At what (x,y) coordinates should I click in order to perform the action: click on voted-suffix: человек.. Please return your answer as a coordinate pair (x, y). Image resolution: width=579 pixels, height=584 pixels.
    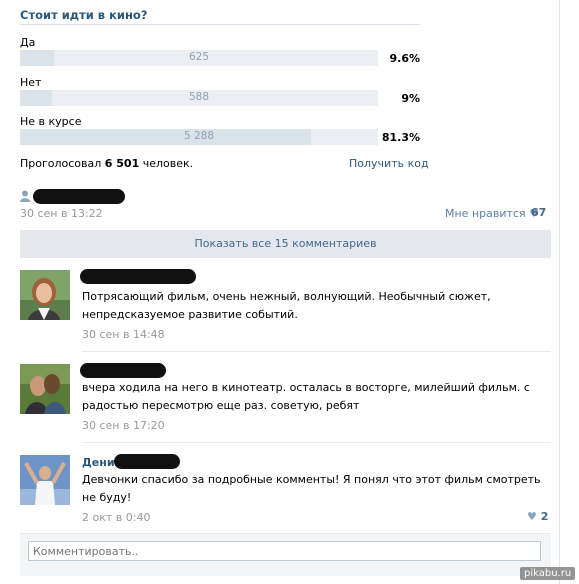
    Looking at the image, I should click on (168, 163).